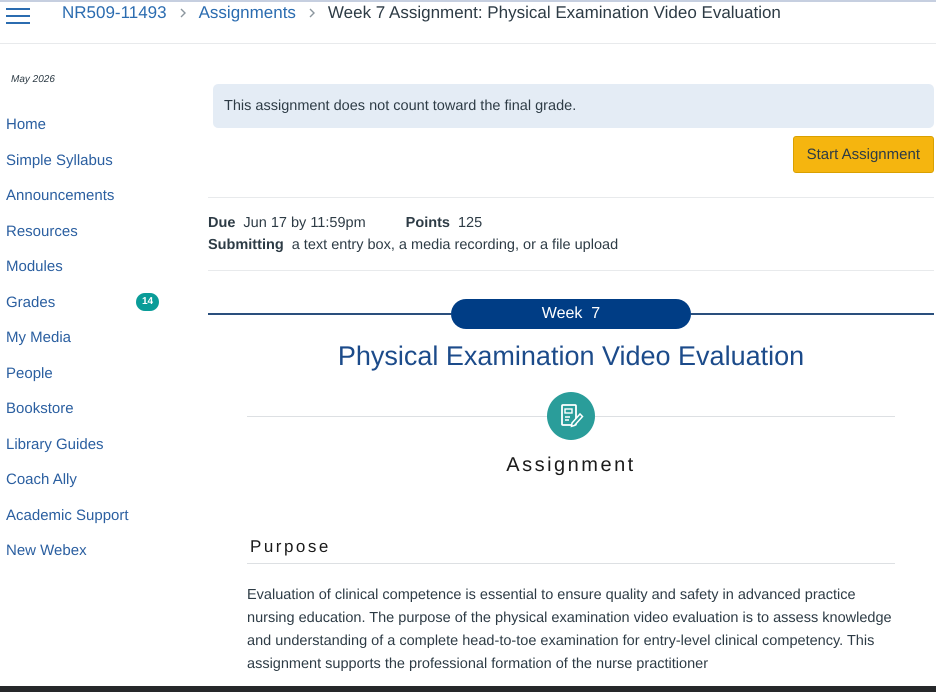 This screenshot has height=692, width=936. I want to click on nav-link: Bookstore, so click(71, 409).